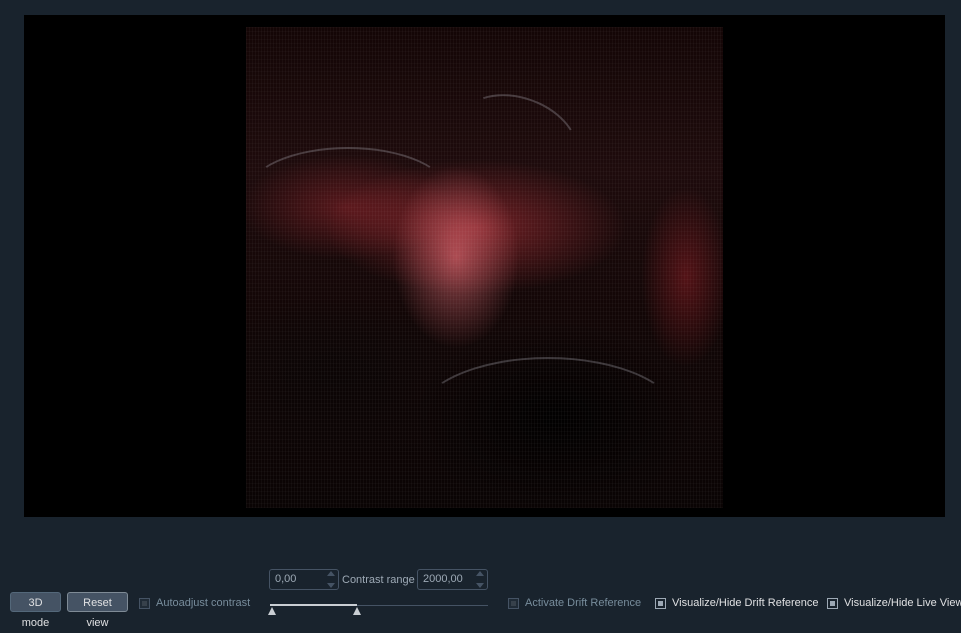 Image resolution: width=961 pixels, height=633 pixels. I want to click on contrast-range-slider, so click(378, 609).